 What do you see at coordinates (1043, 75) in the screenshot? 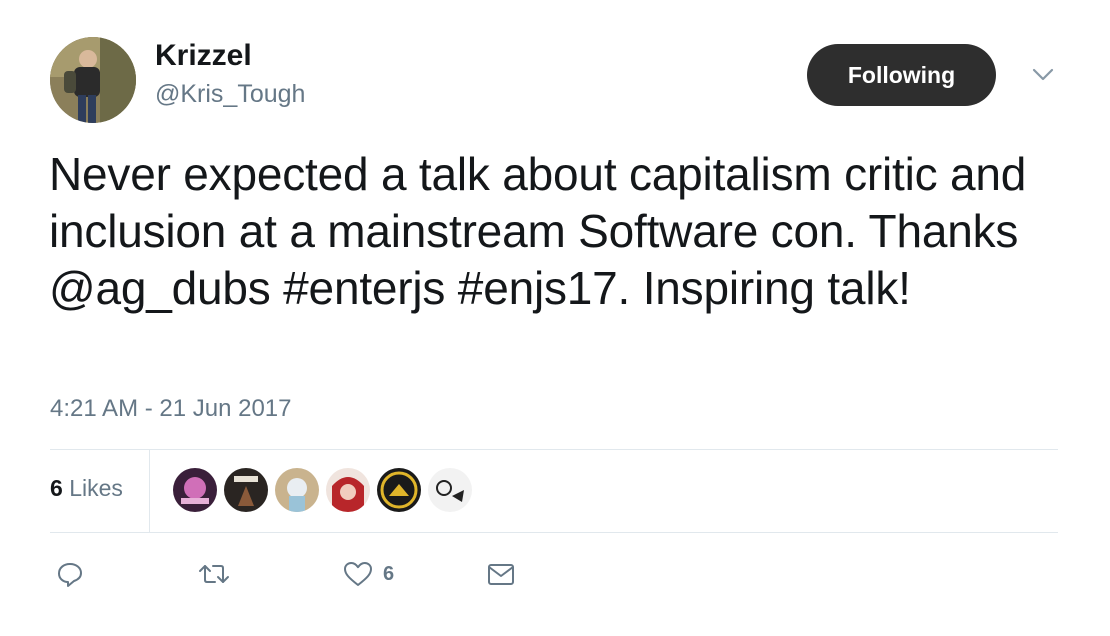
I see `chevron-down-icon` at bounding box center [1043, 75].